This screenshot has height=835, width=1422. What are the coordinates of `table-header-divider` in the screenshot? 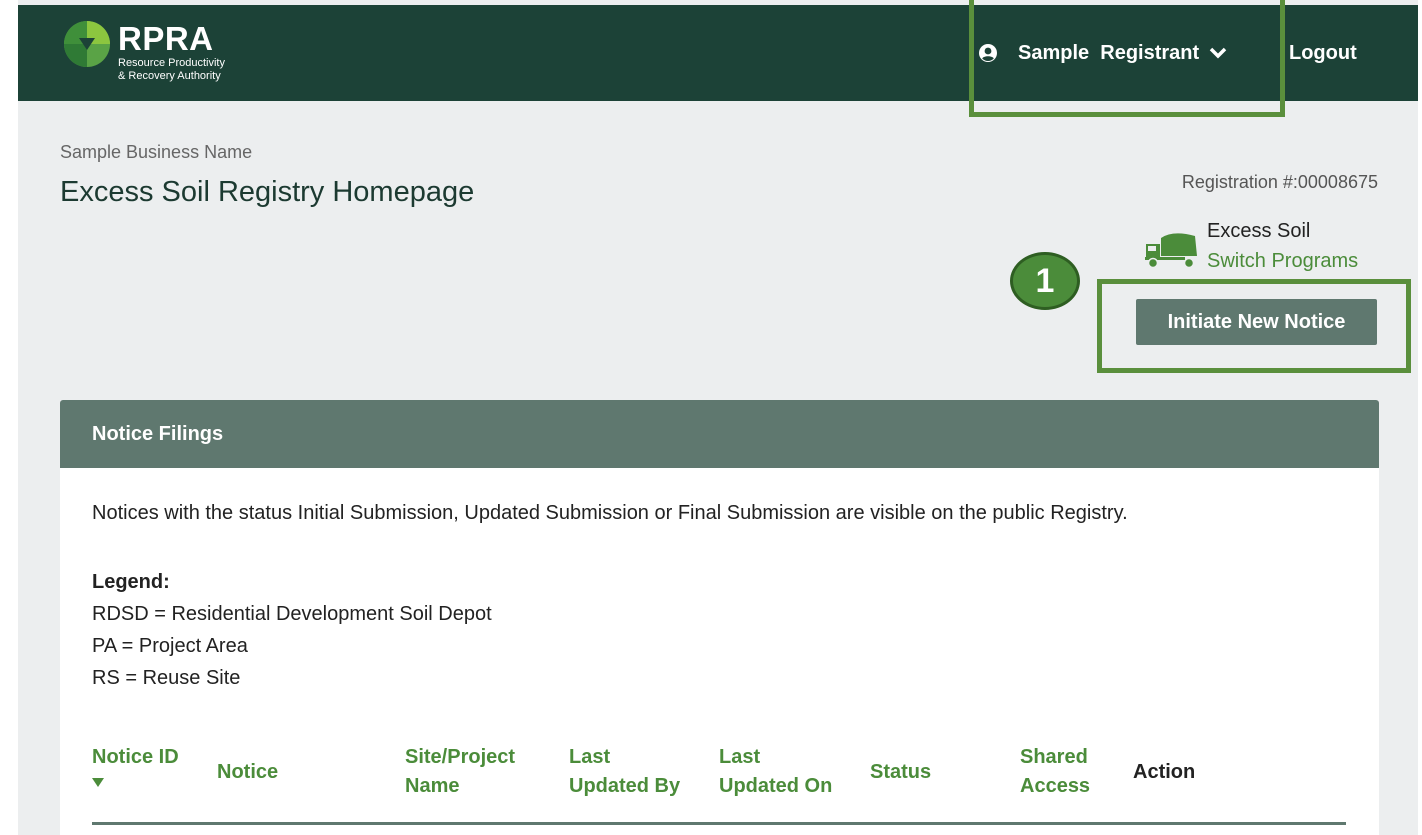 It's located at (719, 823).